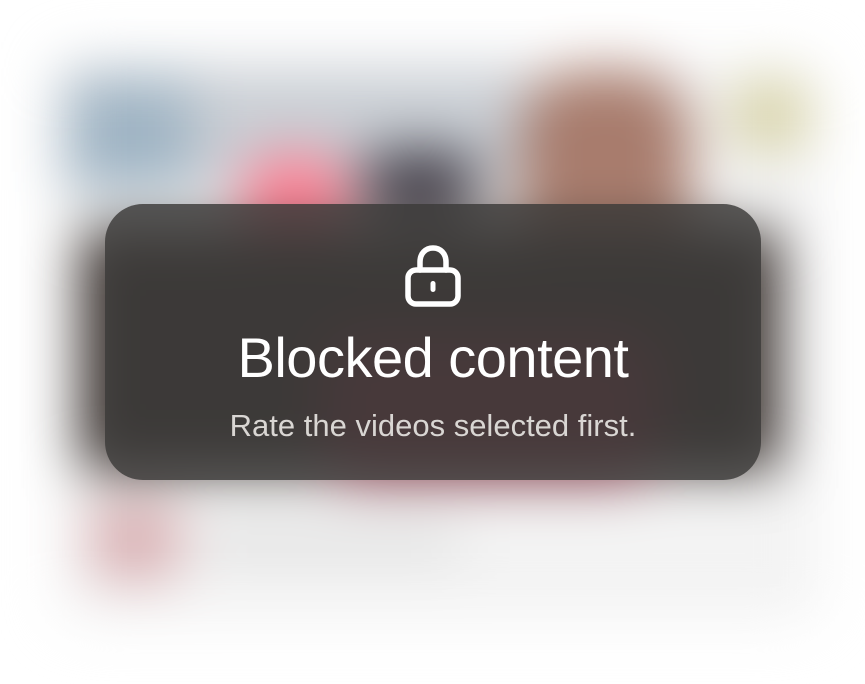  Describe the element at coordinates (130, 135) in the screenshot. I see `background-blue-area` at that location.